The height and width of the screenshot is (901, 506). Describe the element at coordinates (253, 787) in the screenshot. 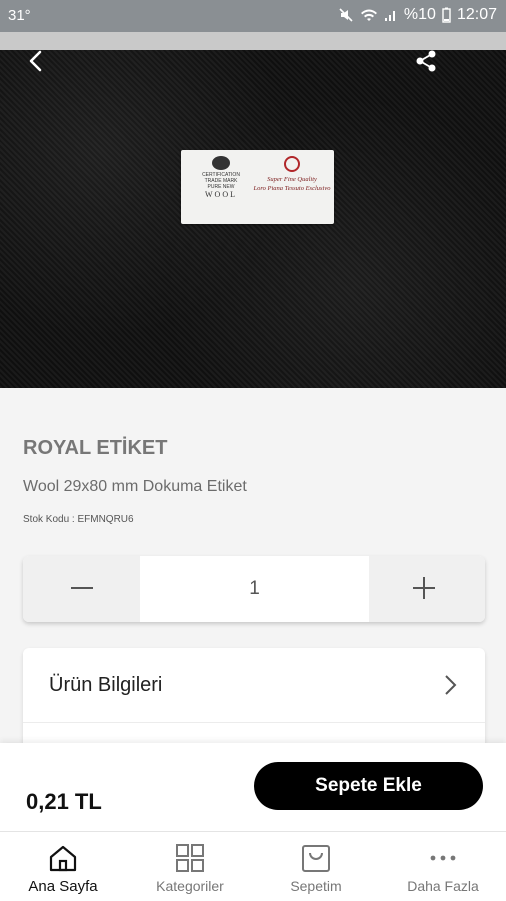

I see `purchase-bar: 0,21 TL Sepete Ekle` at that location.